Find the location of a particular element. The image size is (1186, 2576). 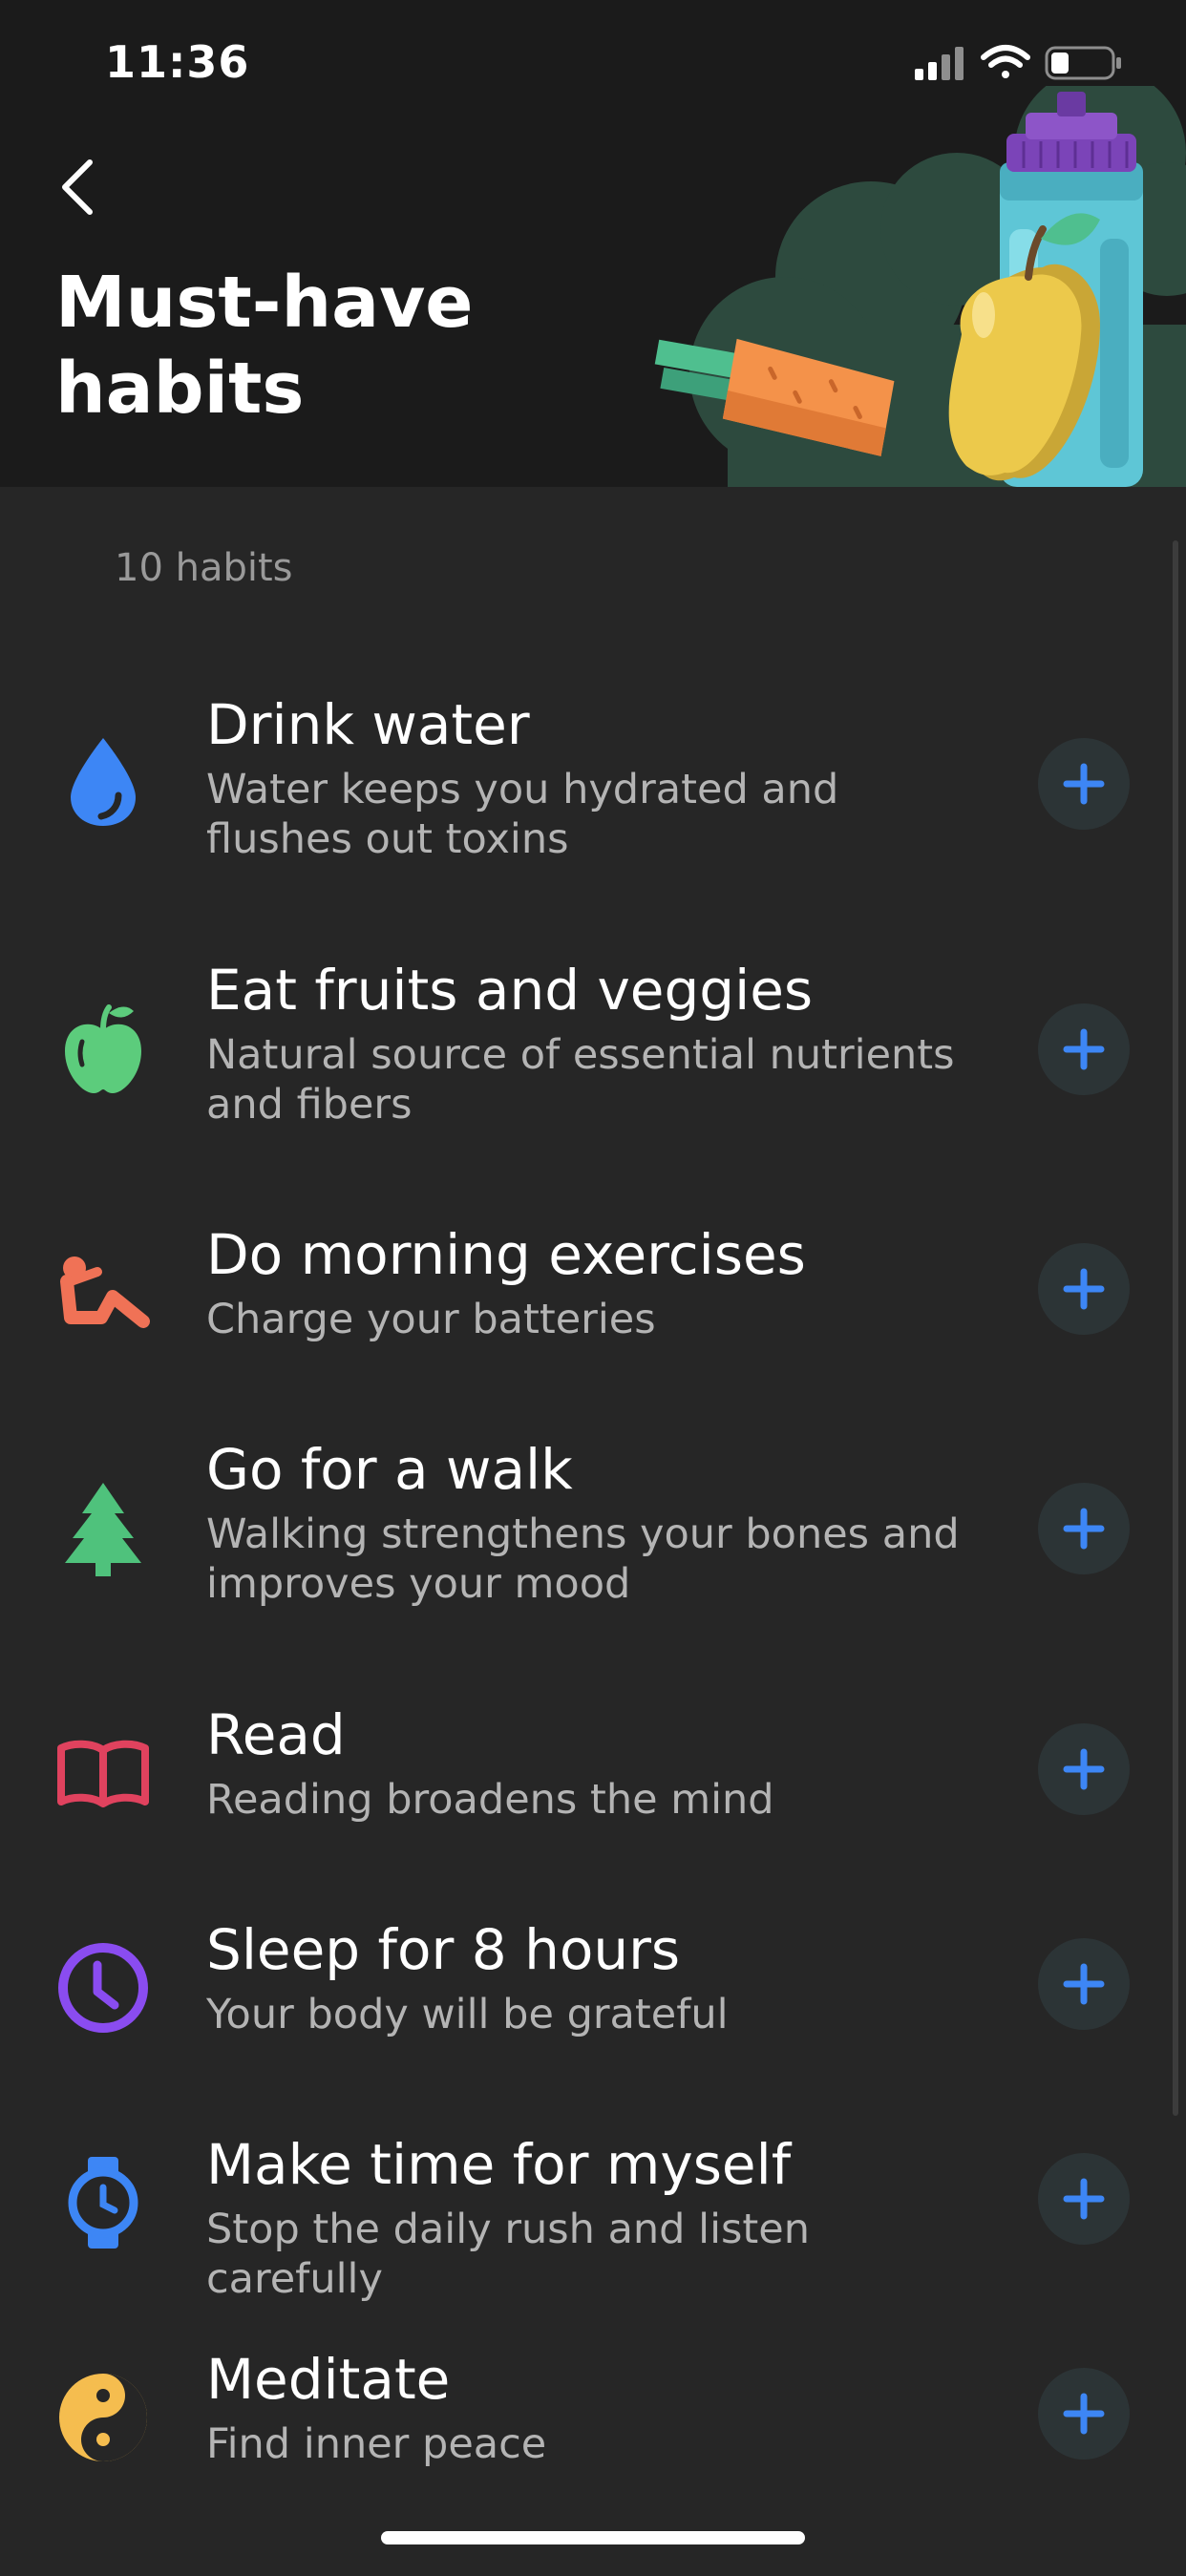

habit-title: Drink water is located at coordinates (368, 724).